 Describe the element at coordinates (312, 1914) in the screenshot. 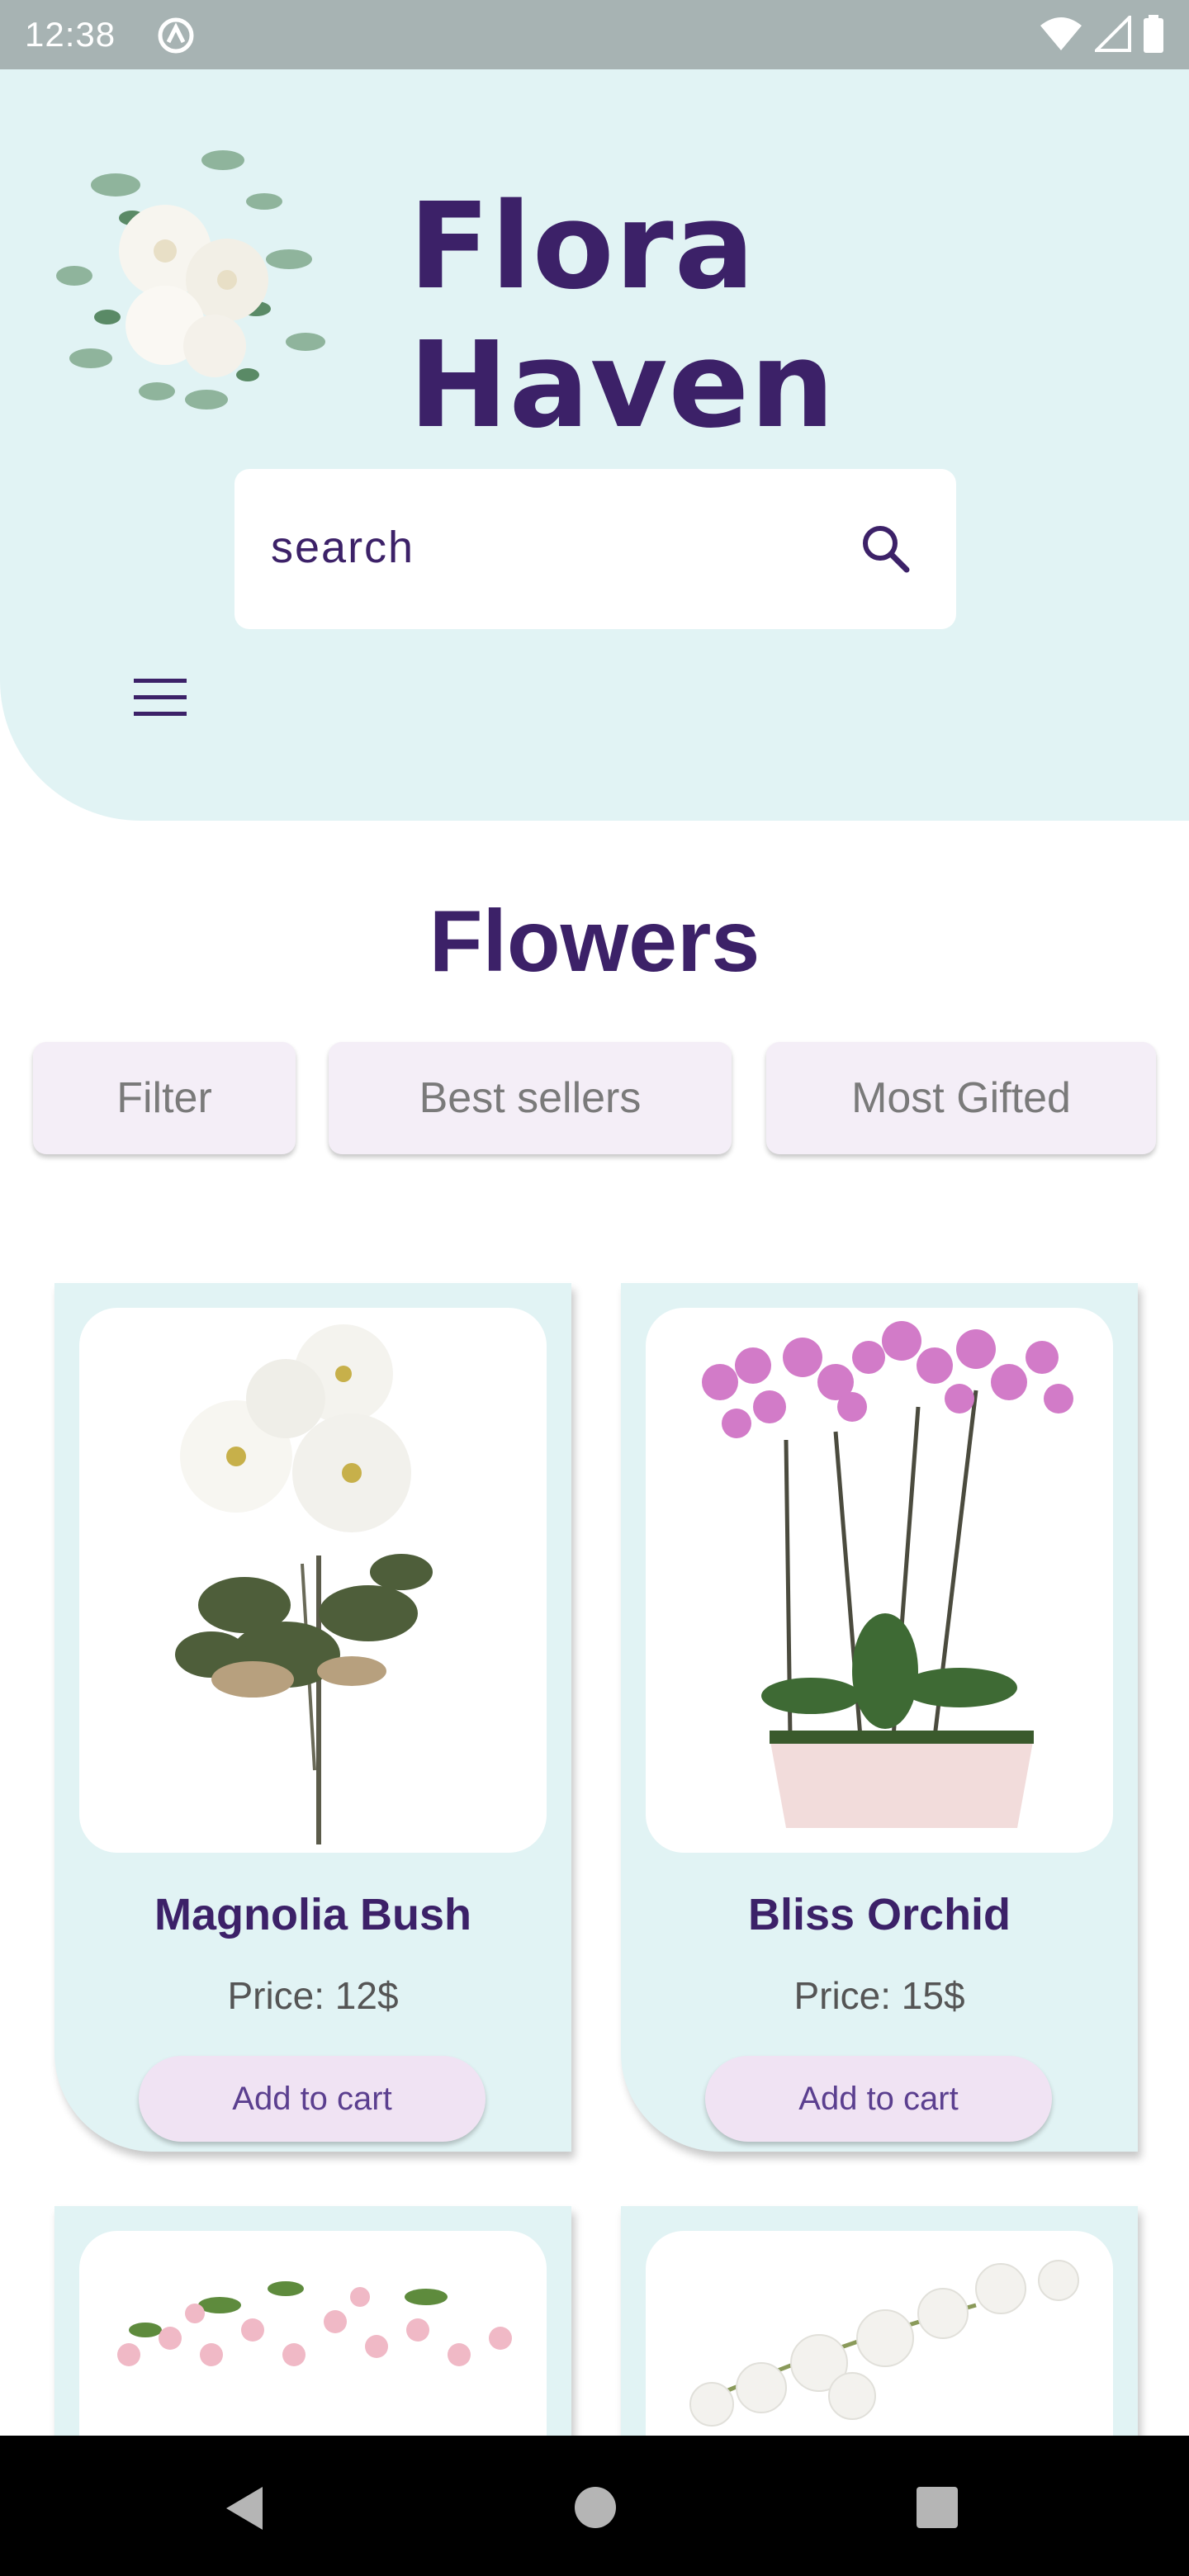

I see `product-name: Magnolia Bush` at that location.